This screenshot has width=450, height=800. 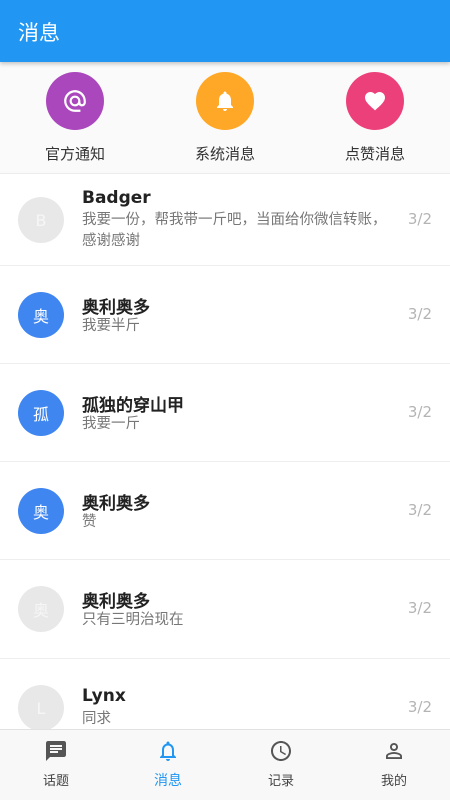 I want to click on category-likes: 点赞消息, so click(x=375, y=121).